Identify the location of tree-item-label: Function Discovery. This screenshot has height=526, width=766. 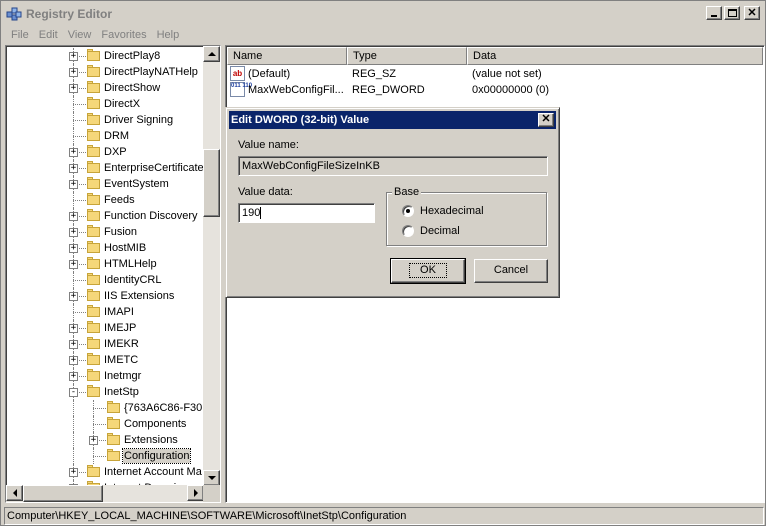
(151, 216).